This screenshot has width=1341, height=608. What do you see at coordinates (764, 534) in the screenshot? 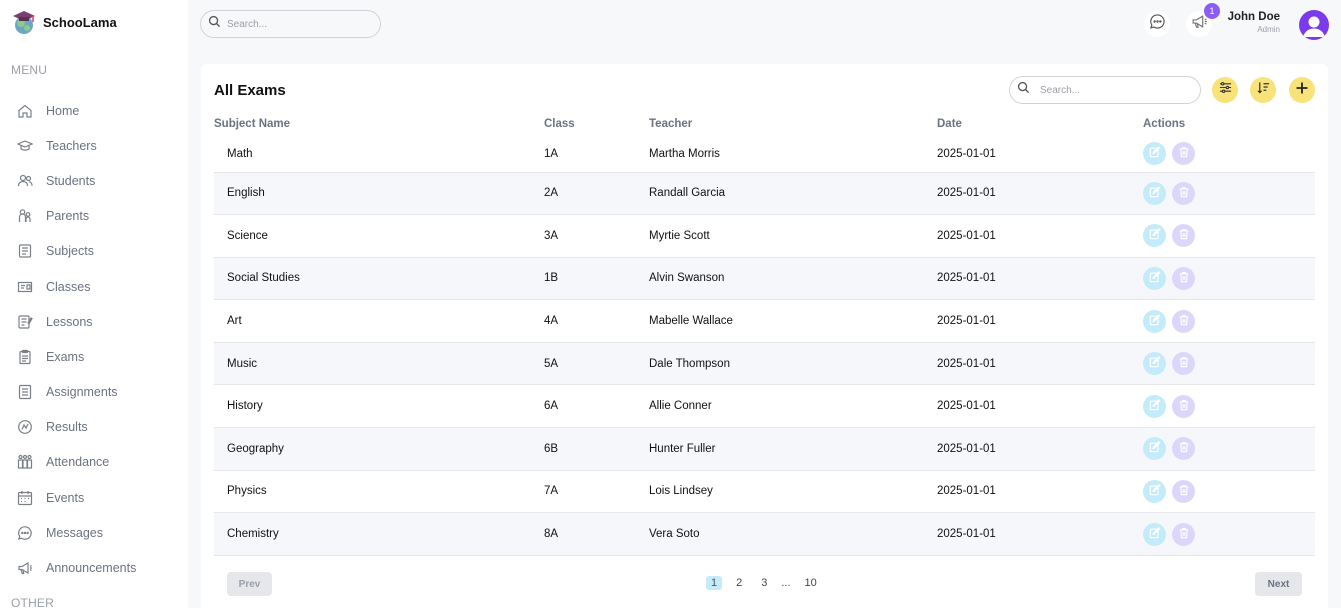
I see `table-row: Chemistry 8A Vera Soto 2025-01-01` at bounding box center [764, 534].